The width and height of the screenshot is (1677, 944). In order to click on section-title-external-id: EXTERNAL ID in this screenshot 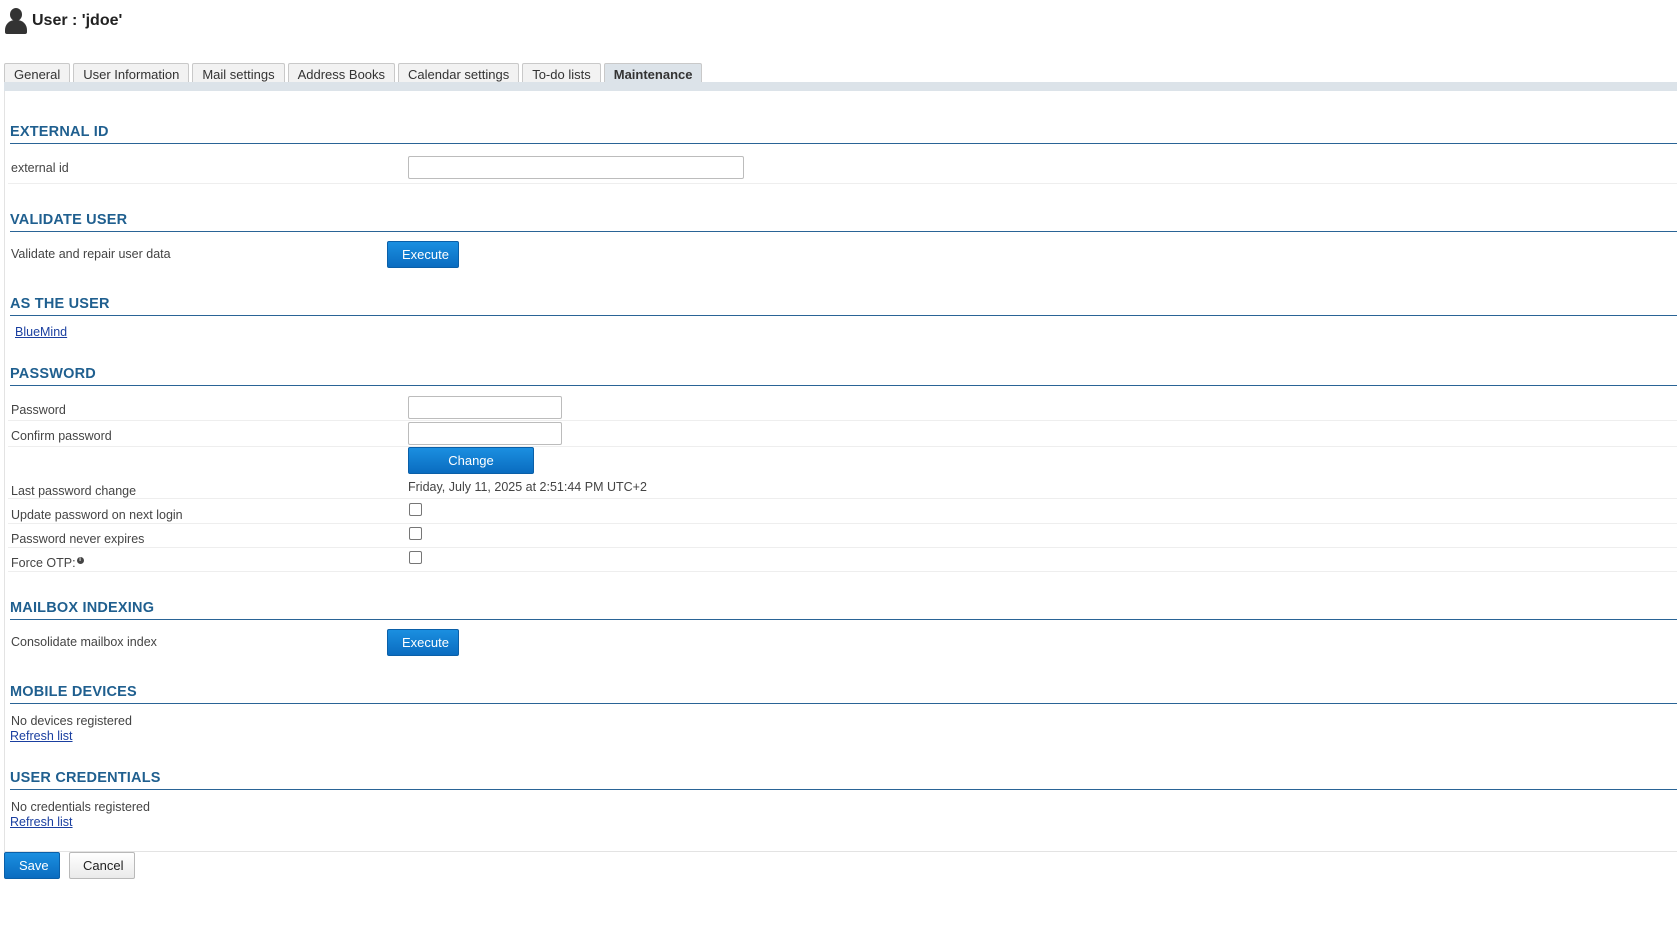, I will do `click(843, 134)`.